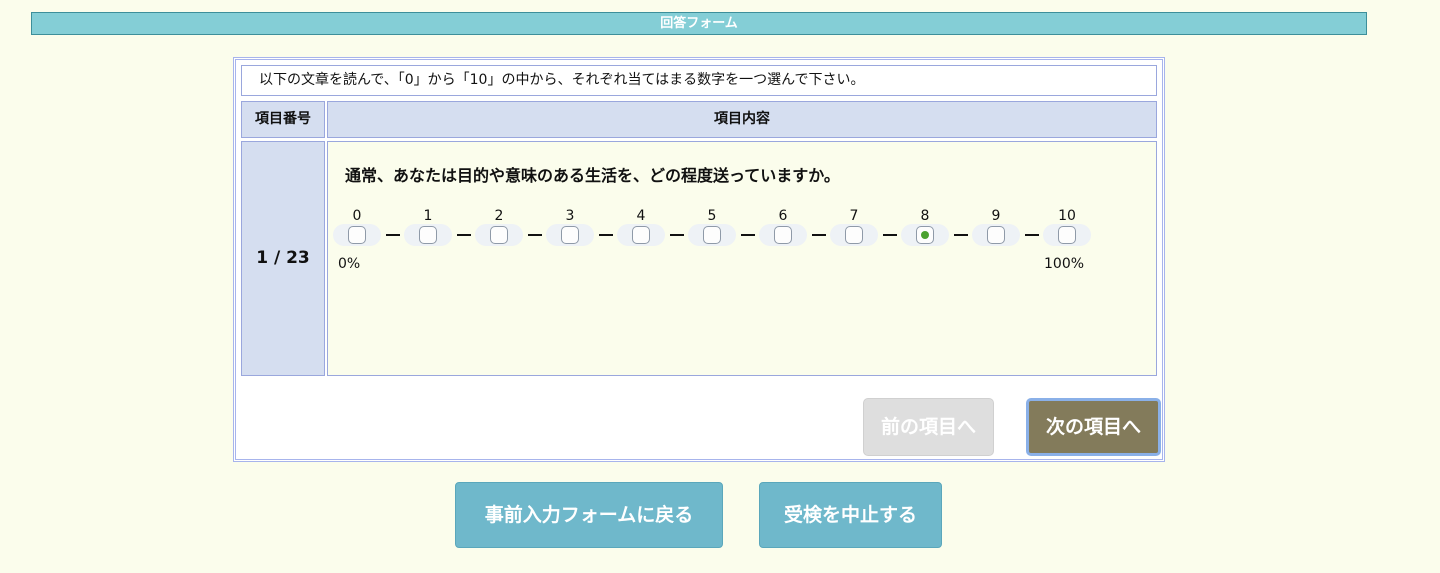 The image size is (1440, 573). Describe the element at coordinates (283, 119) in the screenshot. I see `column-header-item-number: 項目番号` at that location.